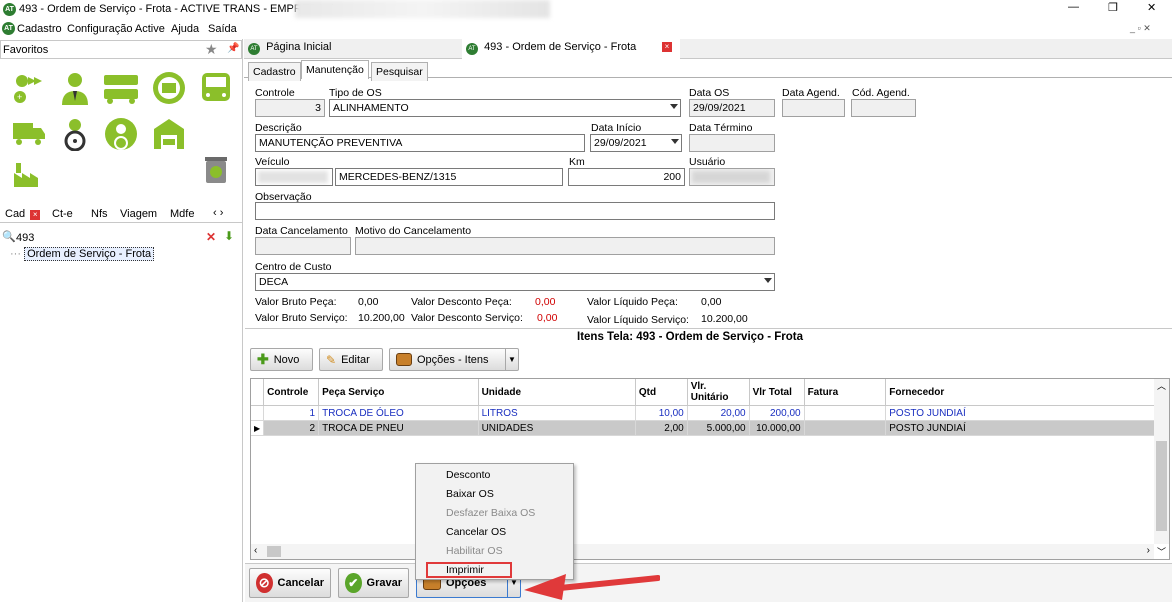 This screenshot has width=1172, height=602. What do you see at coordinates (281, 359) in the screenshot?
I see `novo-button: ✚ Novo` at bounding box center [281, 359].